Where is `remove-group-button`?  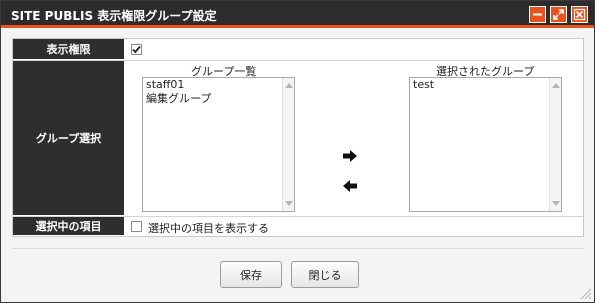
remove-group-button is located at coordinates (350, 186).